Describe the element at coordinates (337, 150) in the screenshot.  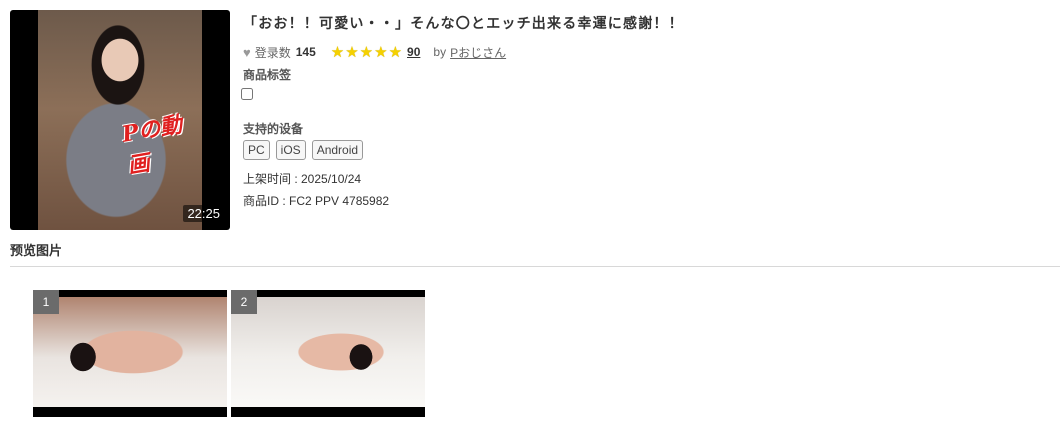
I see `device-badge-android: Android` at that location.